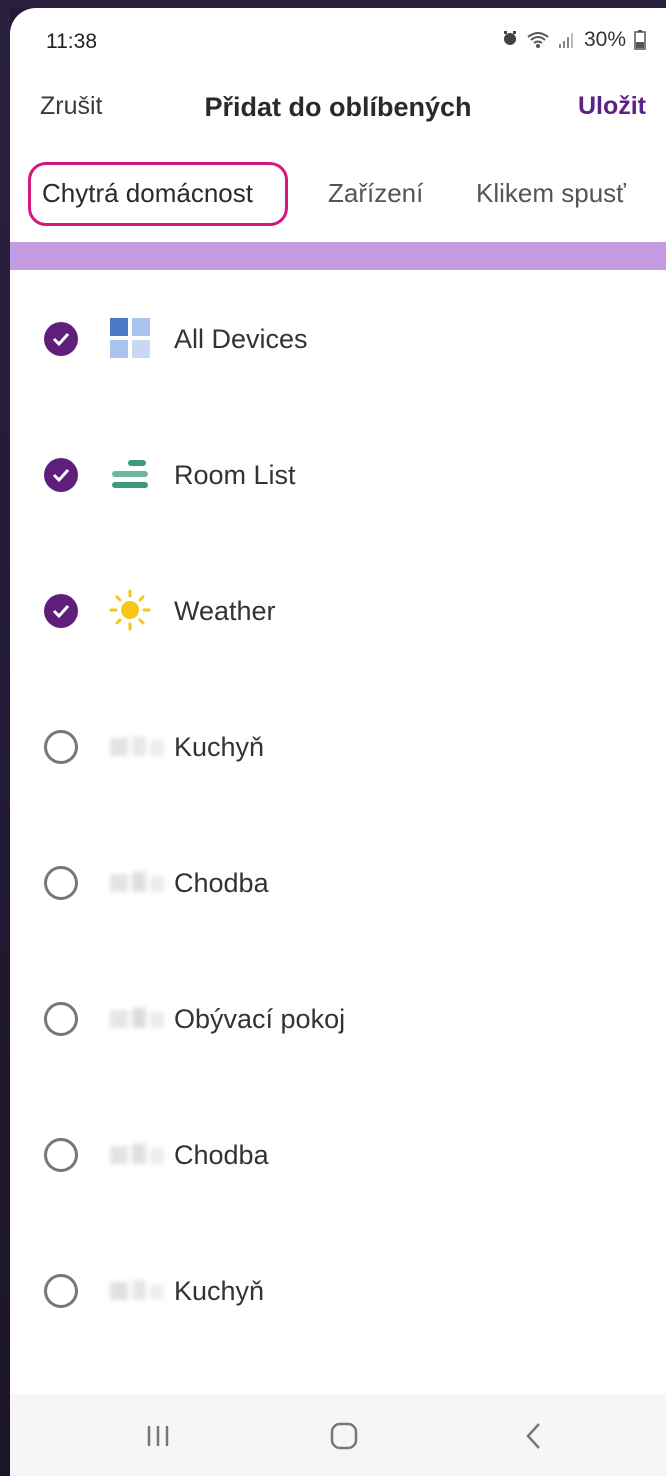 The height and width of the screenshot is (1476, 666). I want to click on tab-smart-home: Chytrá domácnost, so click(147, 193).